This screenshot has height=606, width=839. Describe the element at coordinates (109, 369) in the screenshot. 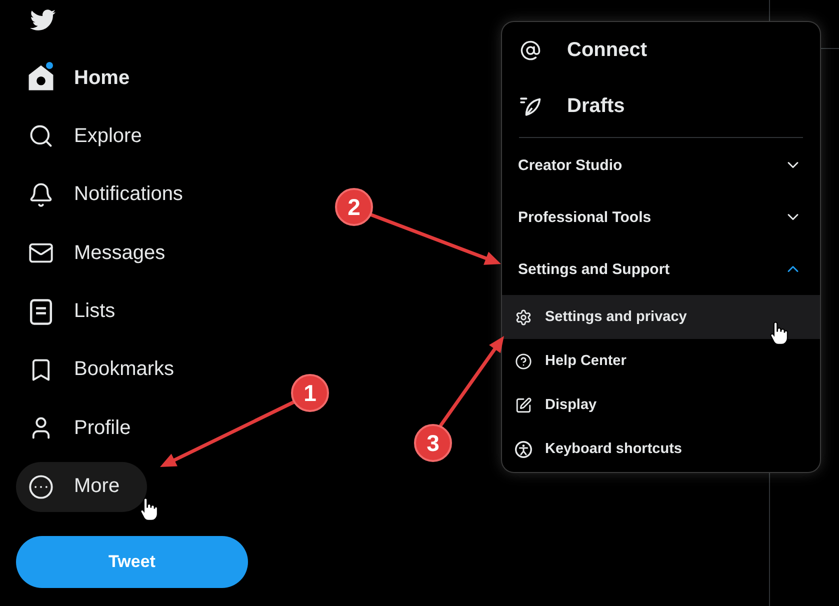

I see `nav-link: Bookmarks` at that location.